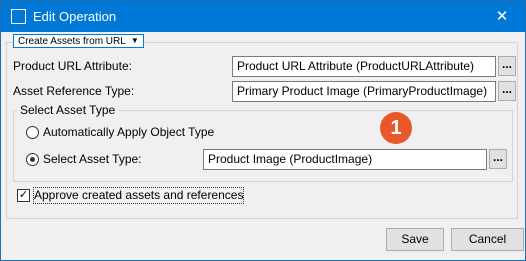  Describe the element at coordinates (134, 40) in the screenshot. I see `chevron-down-icon: ▼` at that location.